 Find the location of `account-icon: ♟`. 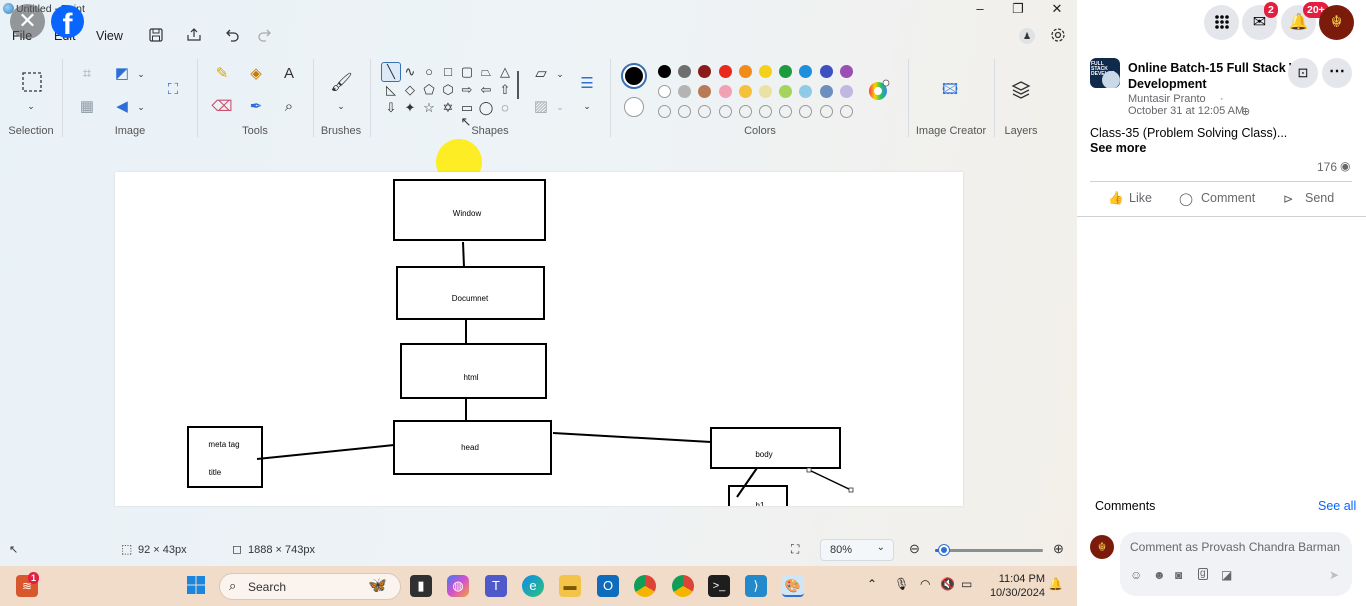

account-icon: ♟ is located at coordinates (1027, 36).